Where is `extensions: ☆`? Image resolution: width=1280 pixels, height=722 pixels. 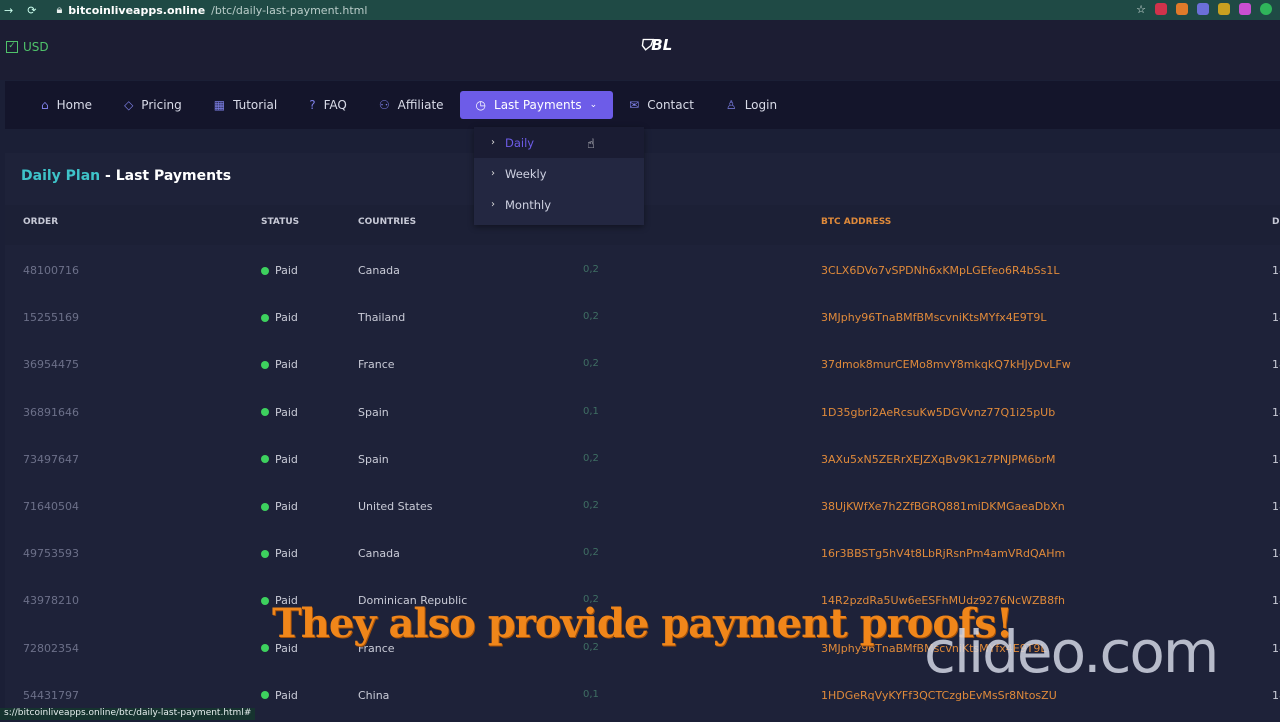
extensions: ☆ is located at coordinates (1204, 9).